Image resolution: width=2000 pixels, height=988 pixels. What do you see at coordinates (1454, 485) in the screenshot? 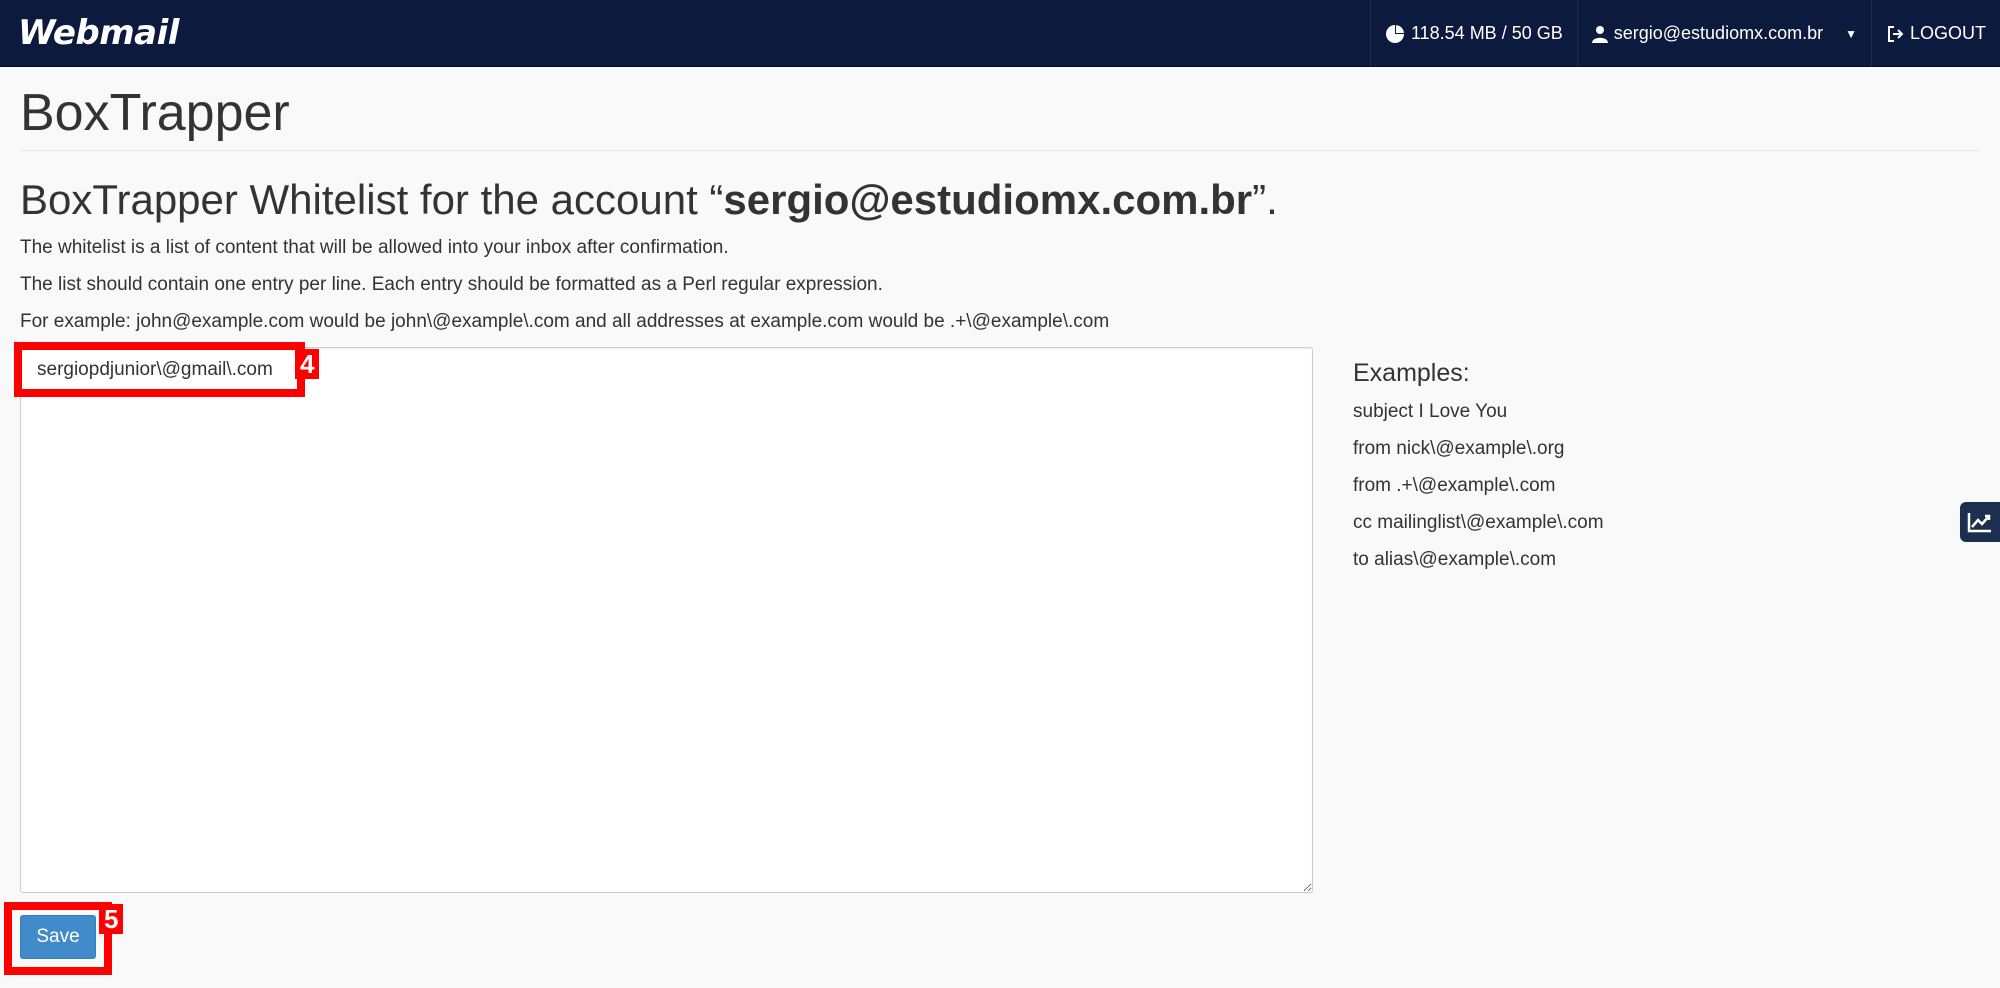
I see `example-item: from .+\@example\.com` at bounding box center [1454, 485].